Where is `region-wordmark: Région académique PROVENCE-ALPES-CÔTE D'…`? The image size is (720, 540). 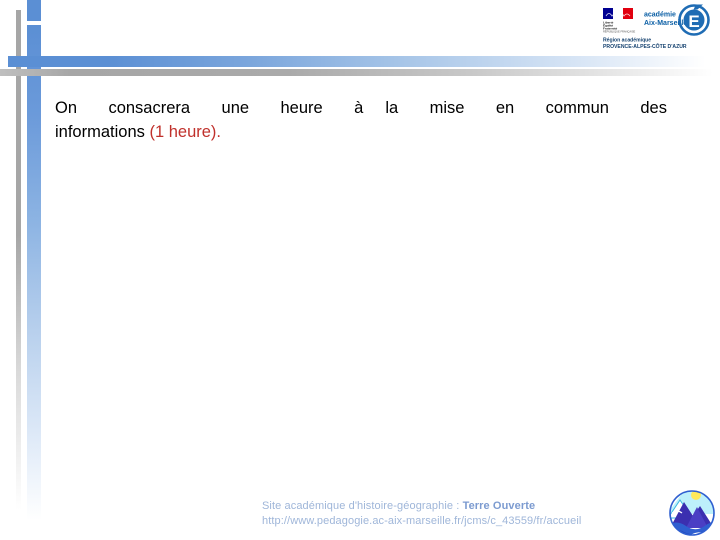 region-wordmark: Région académique PROVENCE-ALPES-CÔTE D'… is located at coordinates (645, 44).